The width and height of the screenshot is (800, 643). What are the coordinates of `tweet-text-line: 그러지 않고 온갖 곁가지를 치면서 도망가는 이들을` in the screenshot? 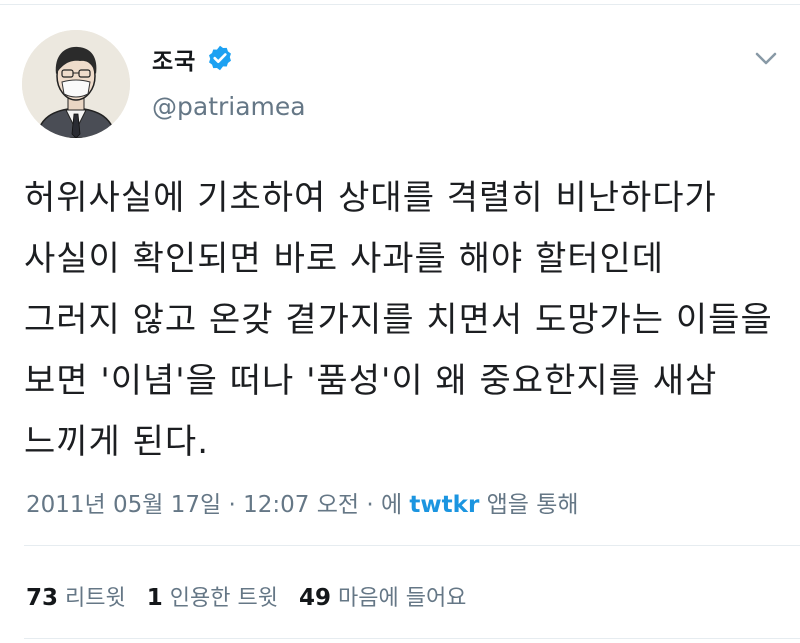 It's located at (398, 320).